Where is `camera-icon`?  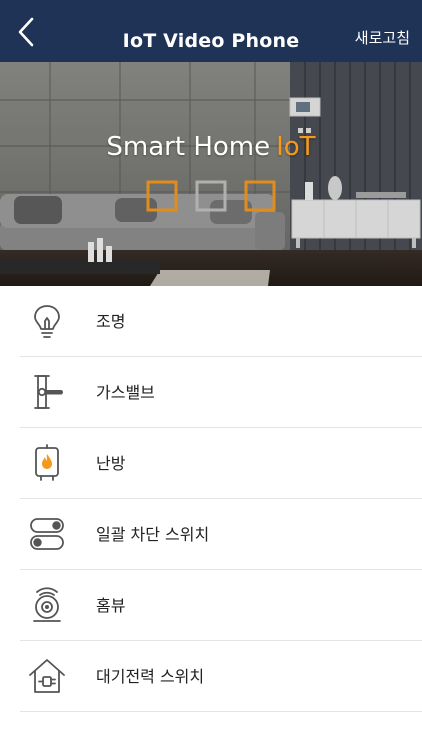
camera-icon is located at coordinates (47, 604).